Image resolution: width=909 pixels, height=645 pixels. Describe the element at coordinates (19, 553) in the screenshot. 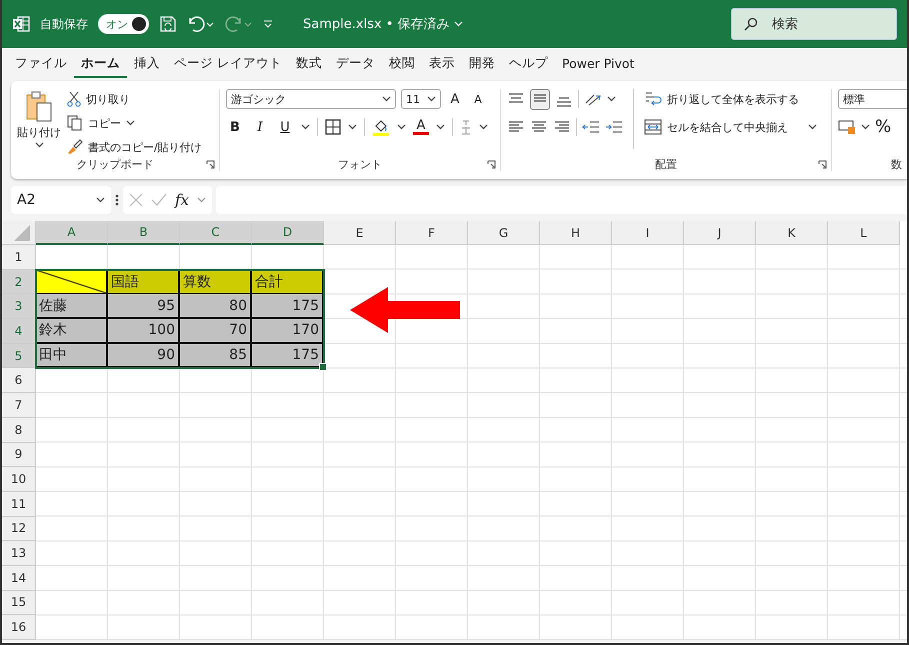

I see `row-header: 13` at that location.